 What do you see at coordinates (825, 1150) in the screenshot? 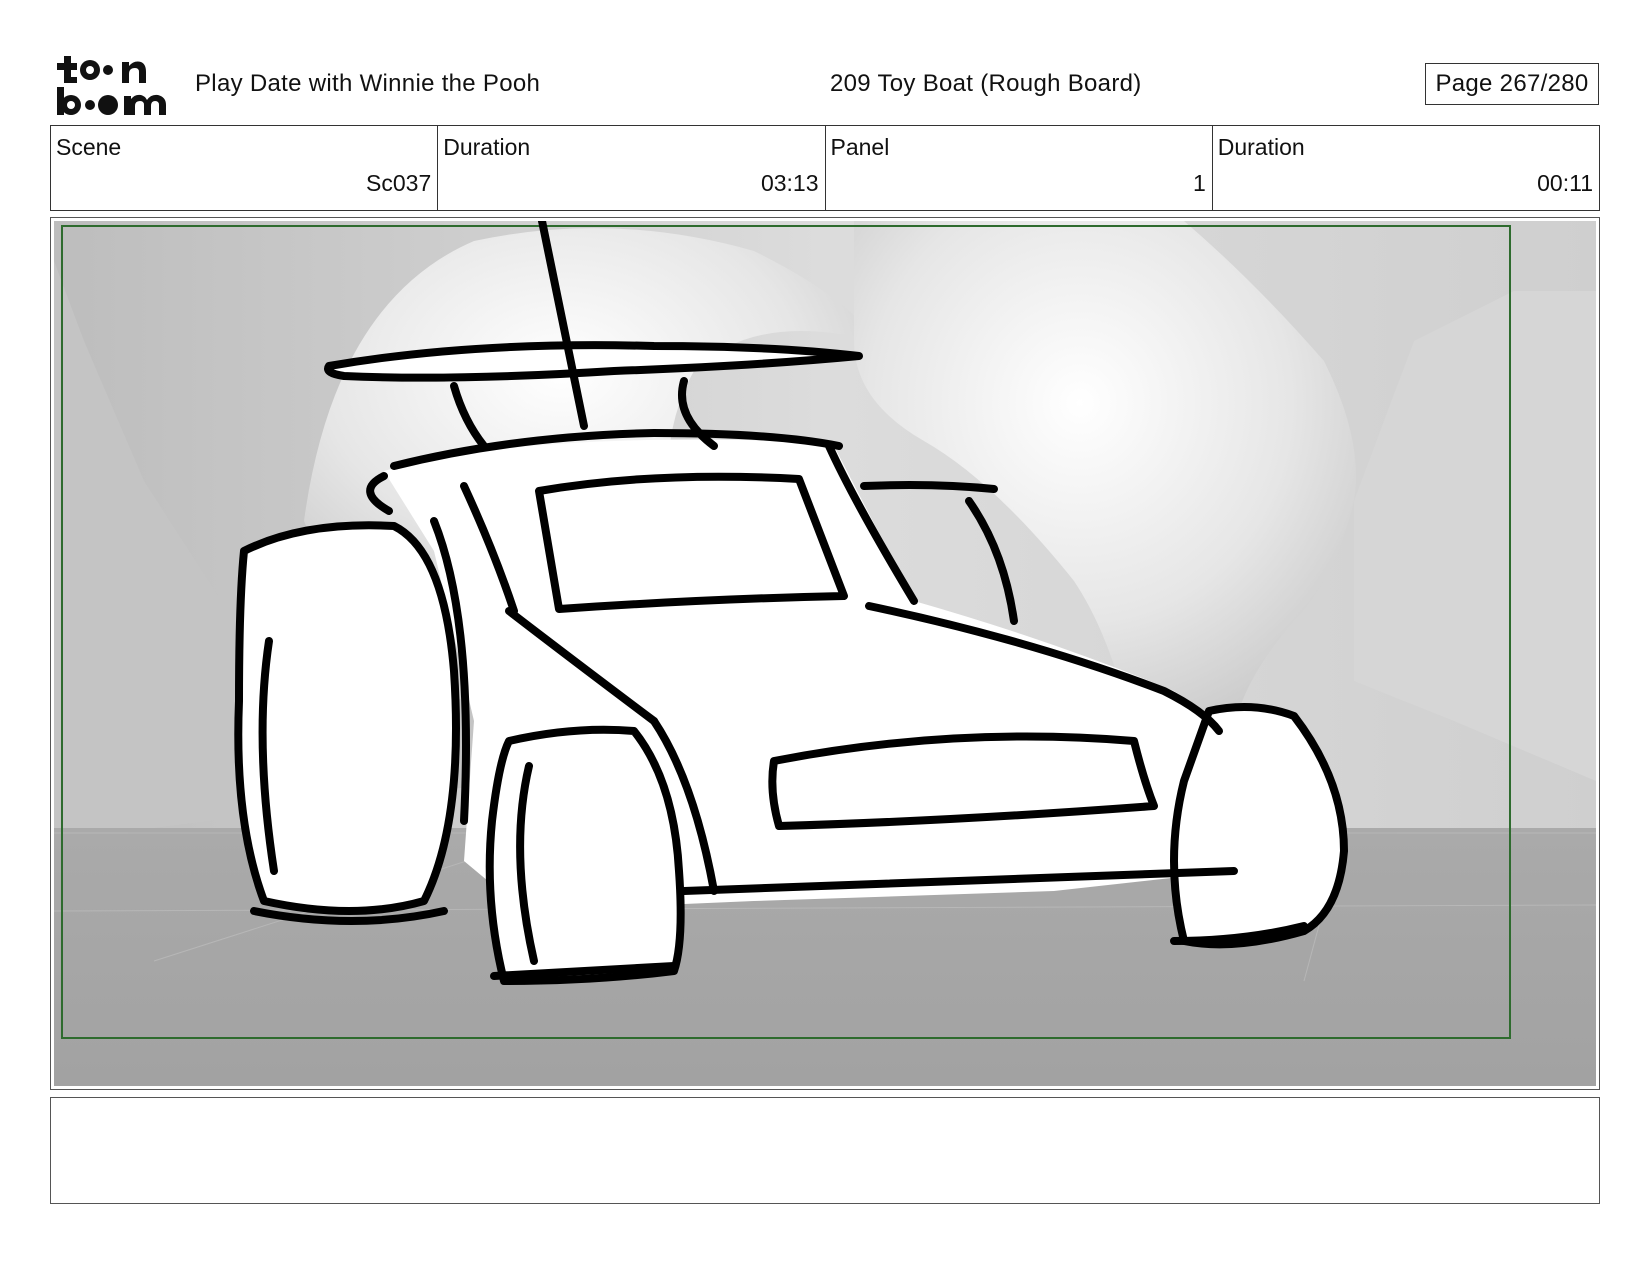
I see `panel-notes` at bounding box center [825, 1150].